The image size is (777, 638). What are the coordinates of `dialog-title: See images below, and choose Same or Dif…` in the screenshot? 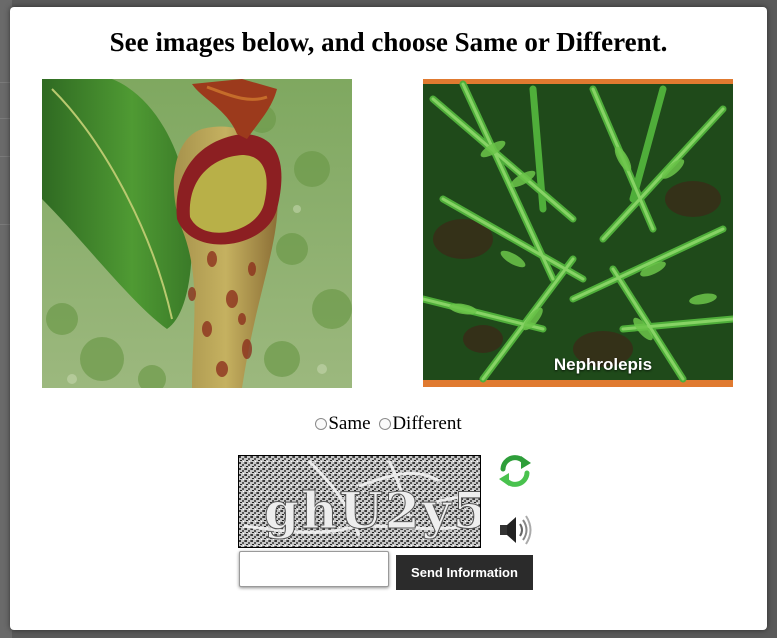 It's located at (388, 42).